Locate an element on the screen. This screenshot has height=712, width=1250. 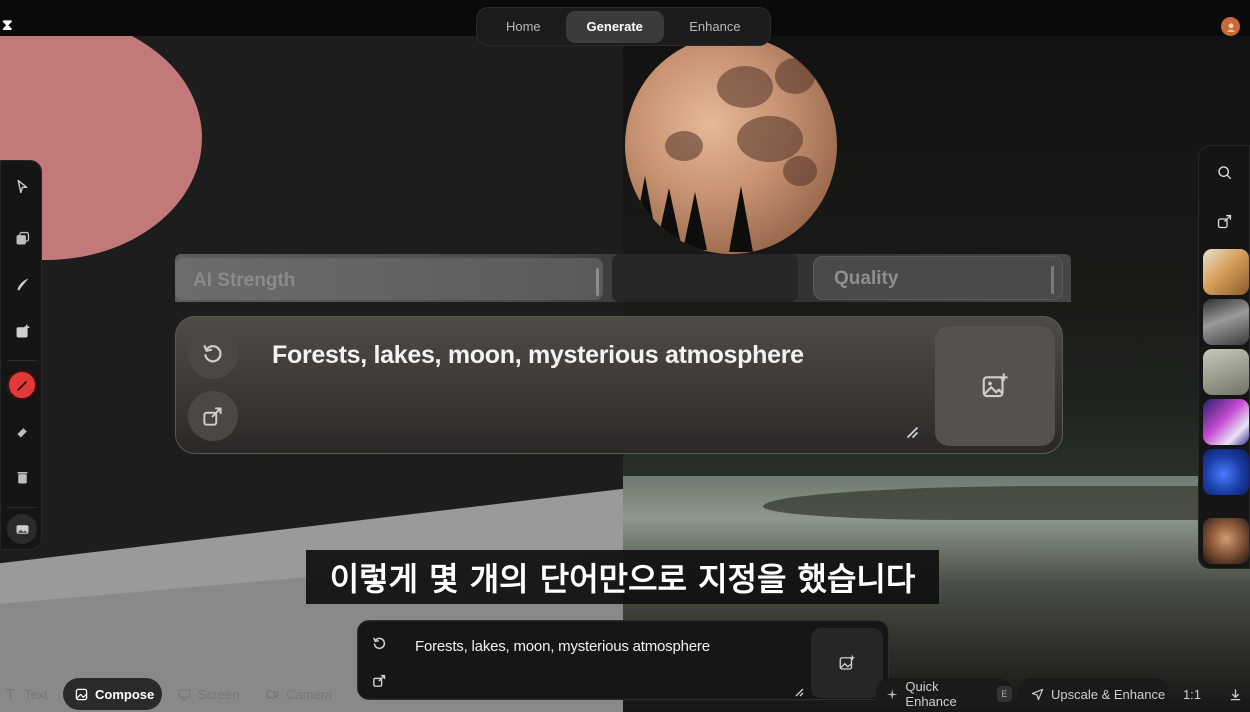
trash-icon is located at coordinates (22, 477).